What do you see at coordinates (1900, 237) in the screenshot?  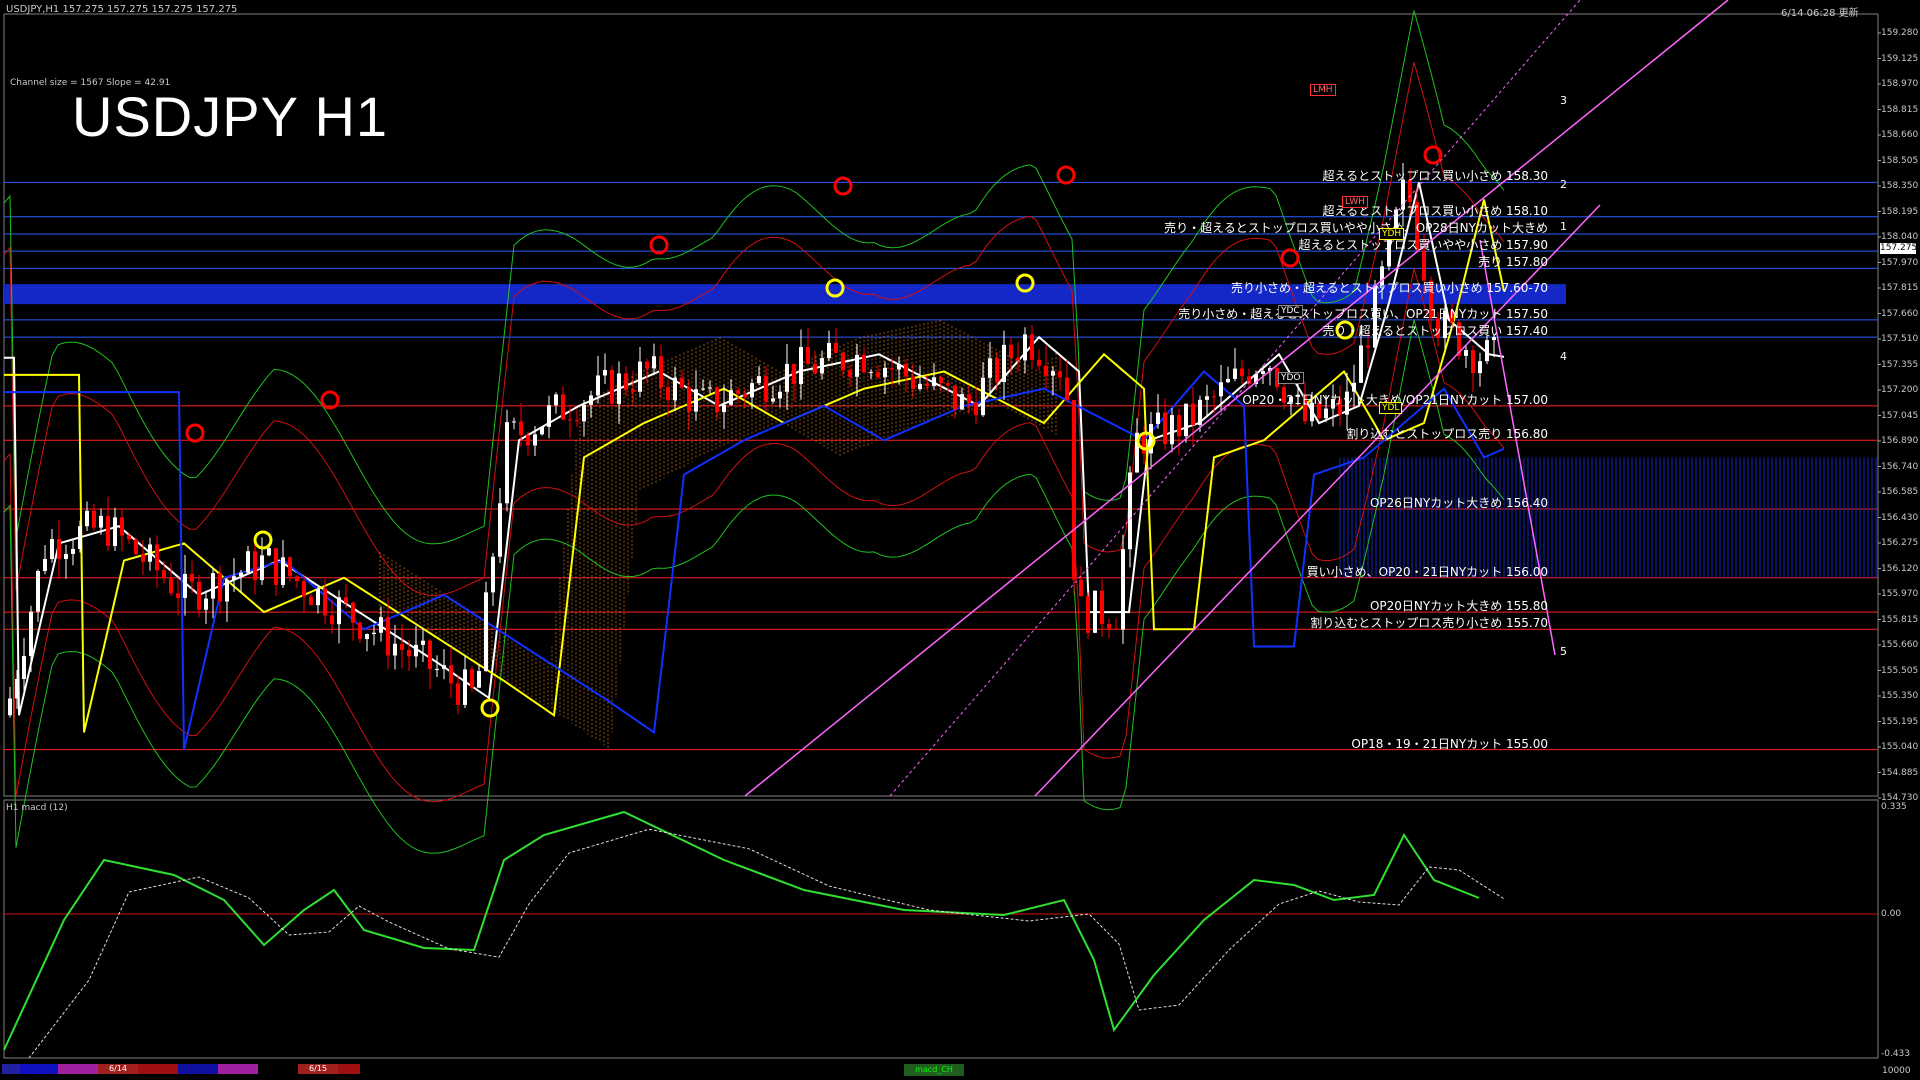 I see `price-tick: 158.040` at bounding box center [1900, 237].